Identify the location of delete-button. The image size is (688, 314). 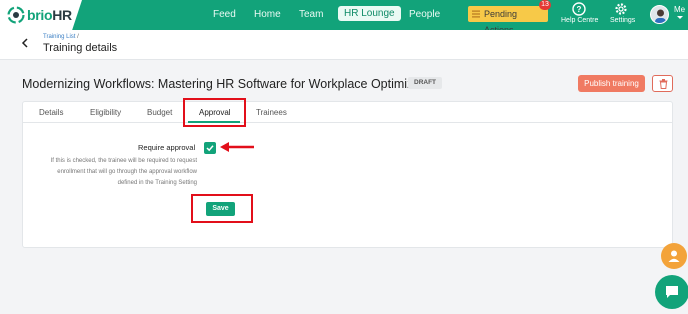
(662, 83).